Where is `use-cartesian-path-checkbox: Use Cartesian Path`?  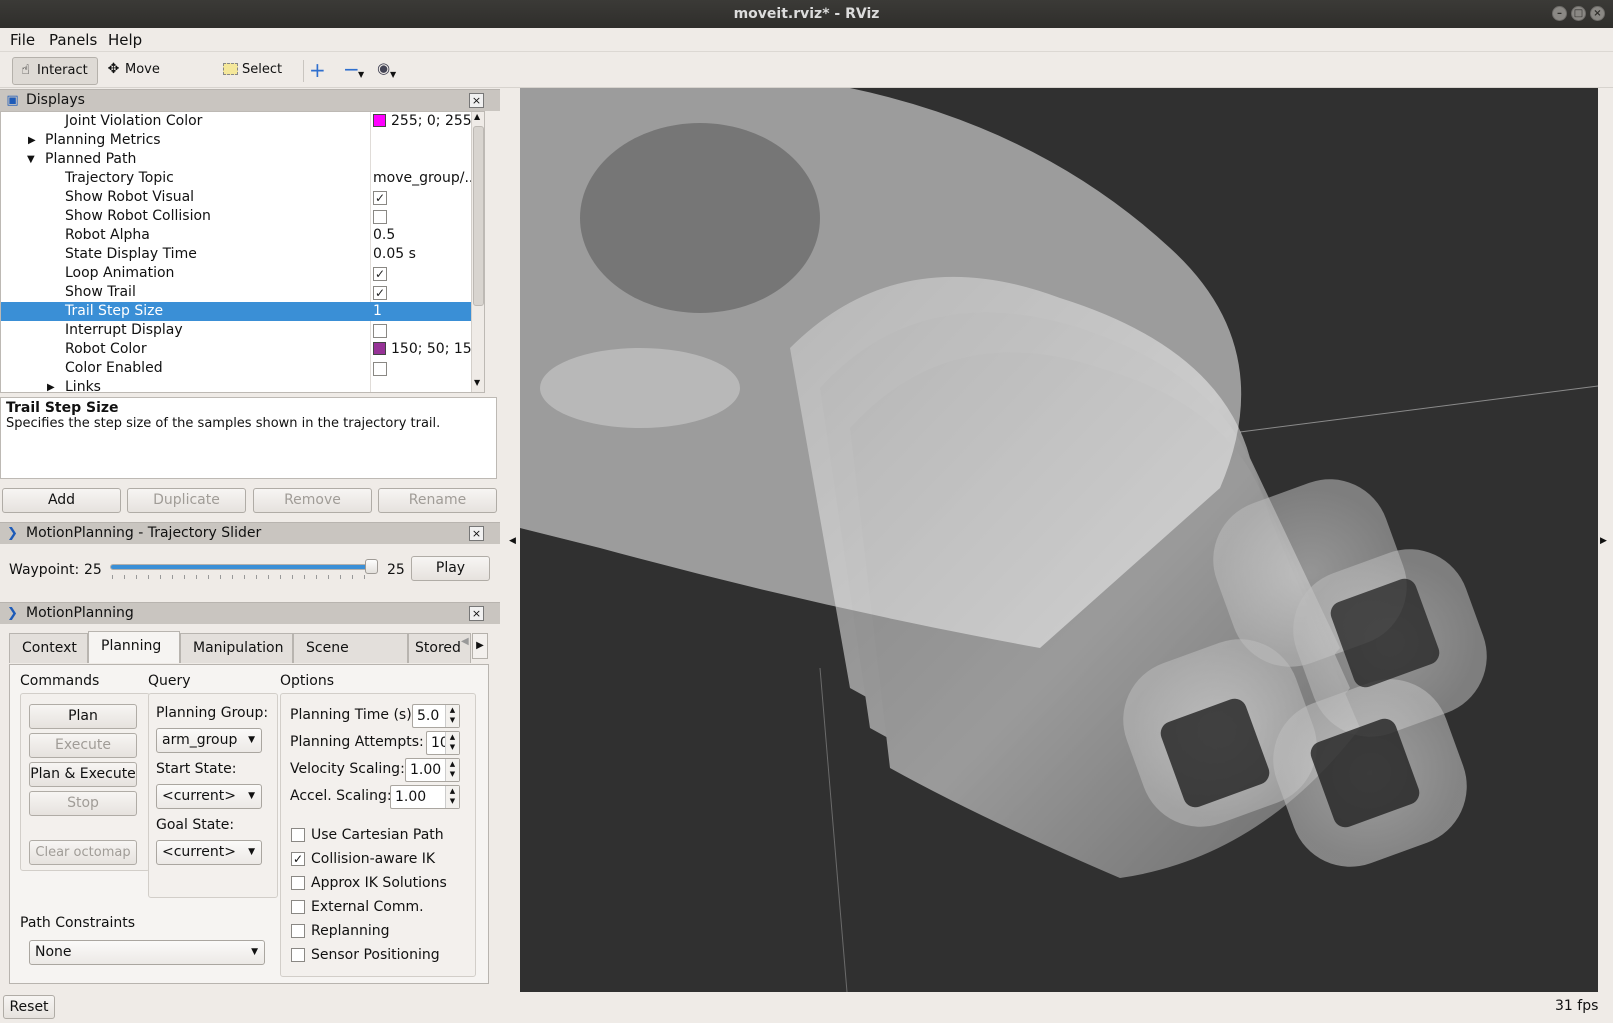
use-cartesian-path-checkbox: Use Cartesian Path is located at coordinates (367, 835).